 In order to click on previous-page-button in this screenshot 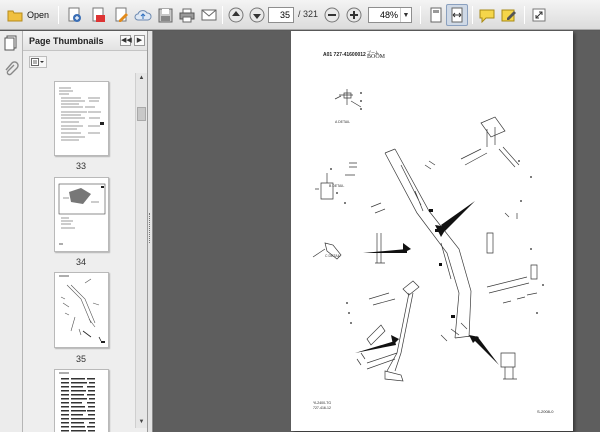, I will do `click(236, 15)`.